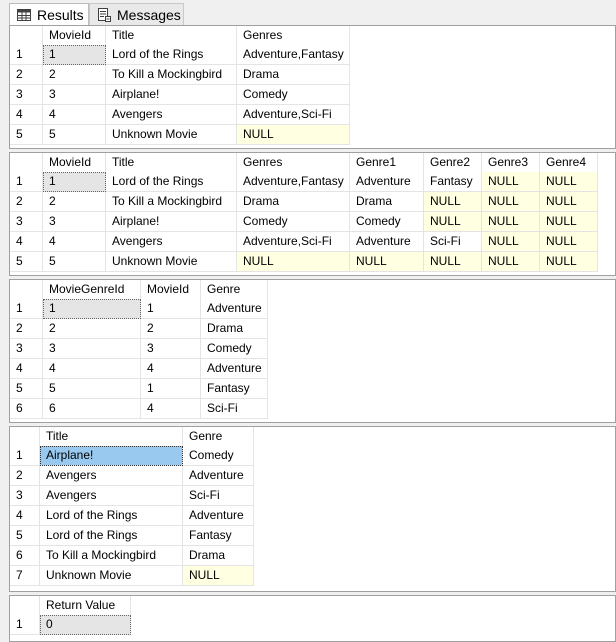 Image resolution: width=616 pixels, height=642 pixels. I want to click on table-row: 7 Unknown Movie NULL, so click(132, 576).